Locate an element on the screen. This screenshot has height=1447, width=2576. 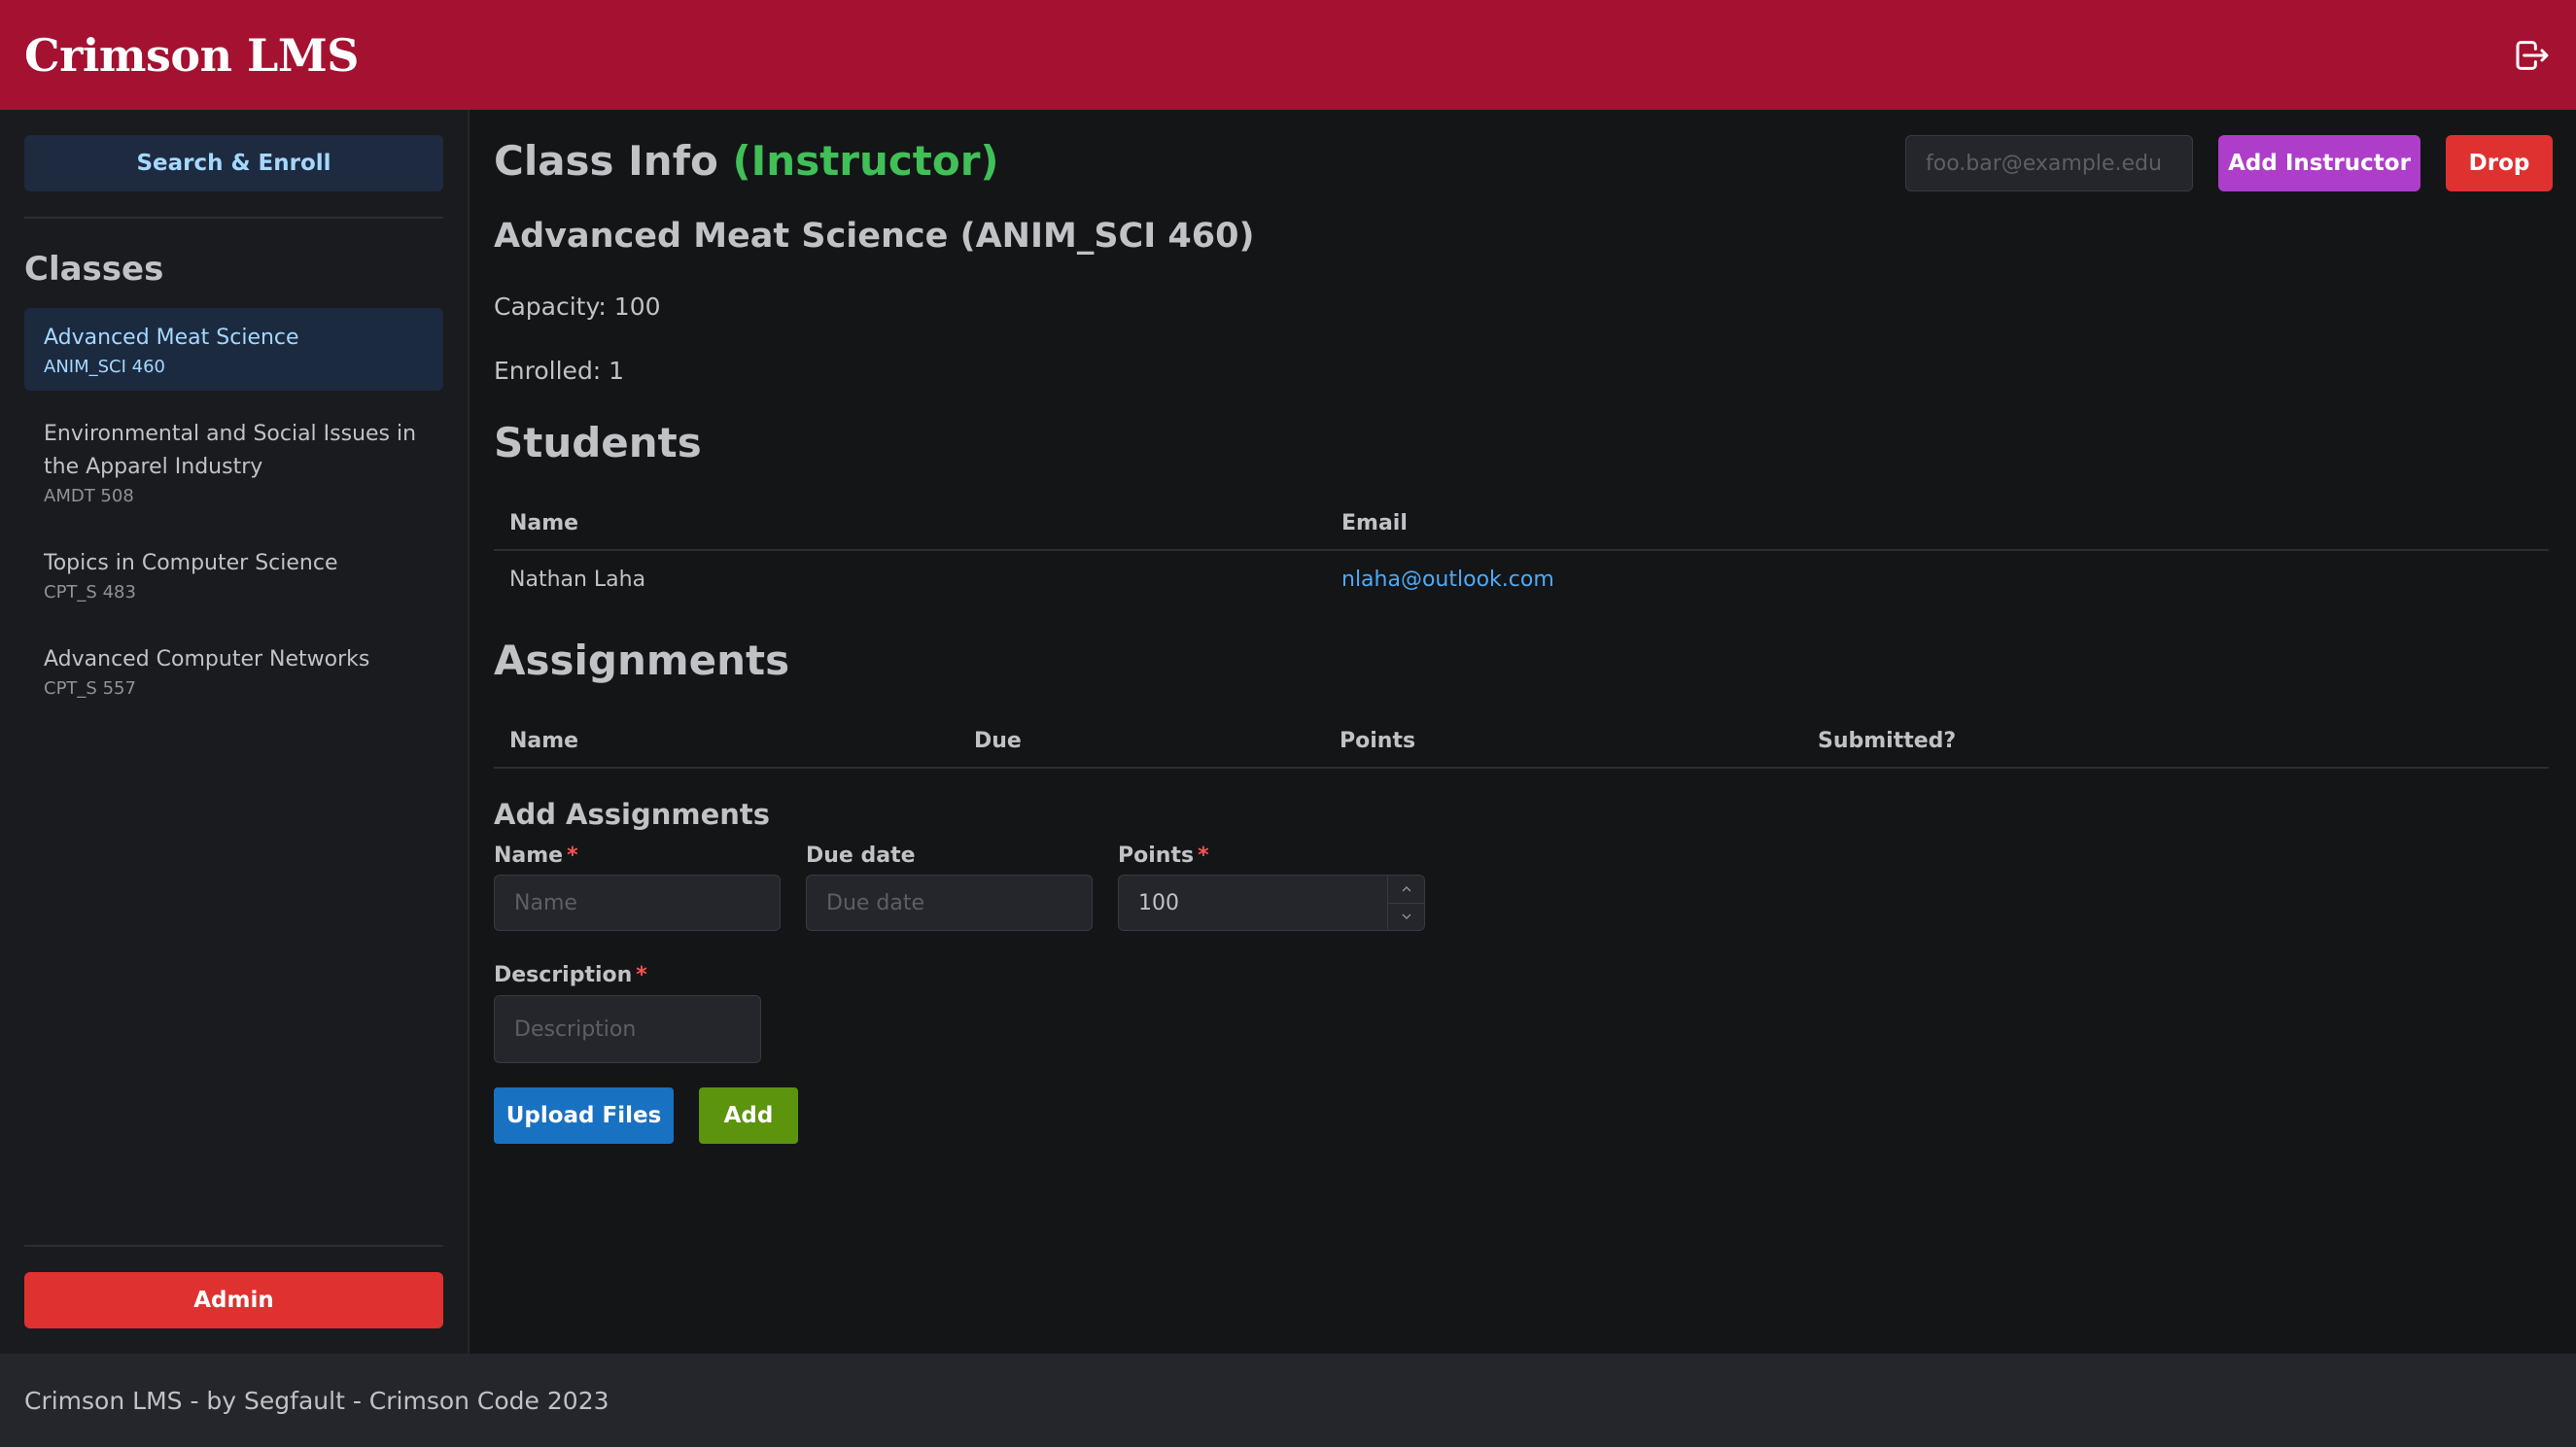
table-header-row: Name Due Points Submitted? is located at coordinates (1521, 741).